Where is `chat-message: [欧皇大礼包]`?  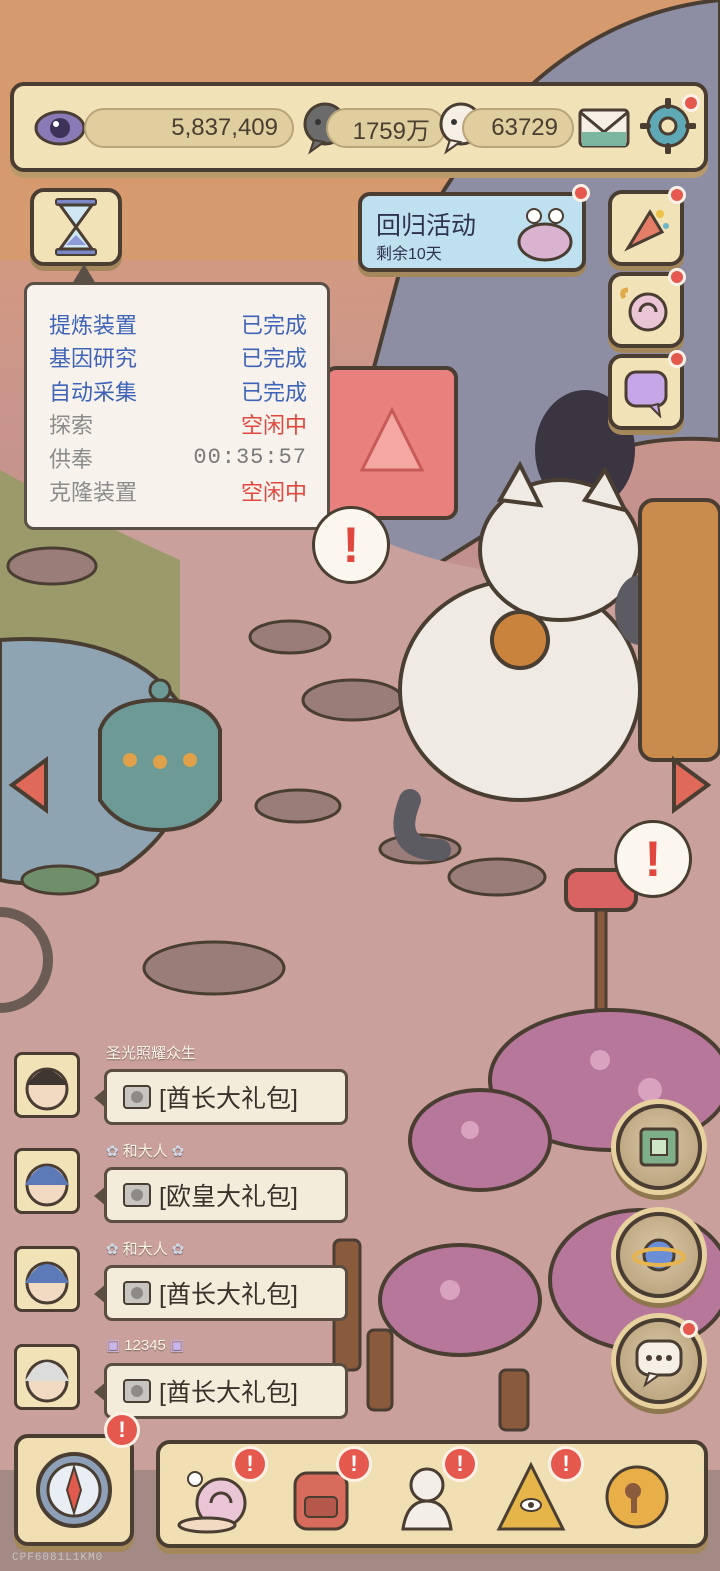
chat-message: [欧皇大礼包] is located at coordinates (221, 1195).